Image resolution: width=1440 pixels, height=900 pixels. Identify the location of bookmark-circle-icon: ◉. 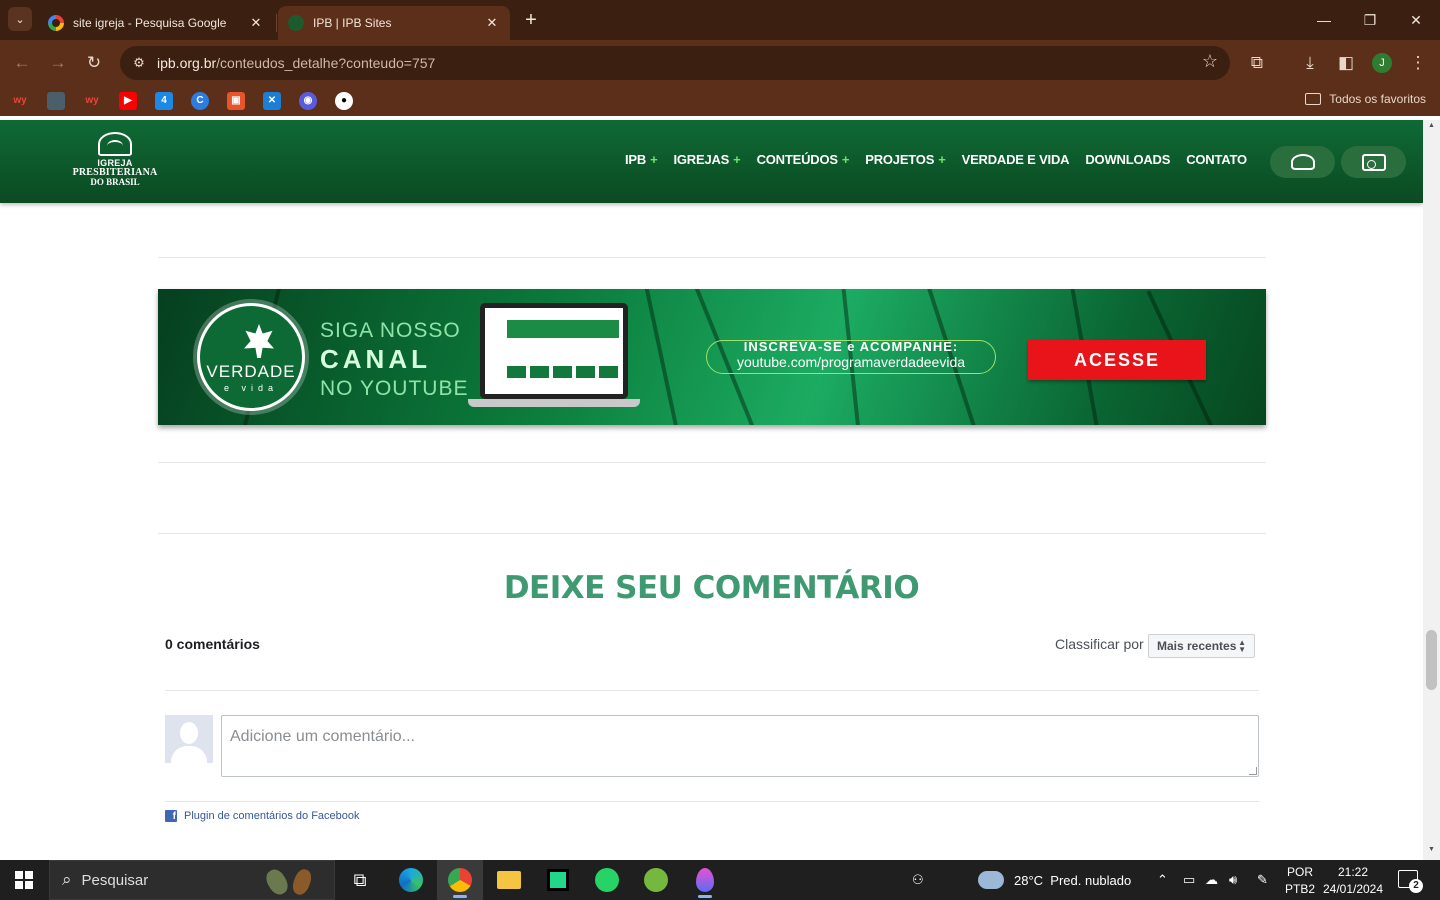
(308, 101).